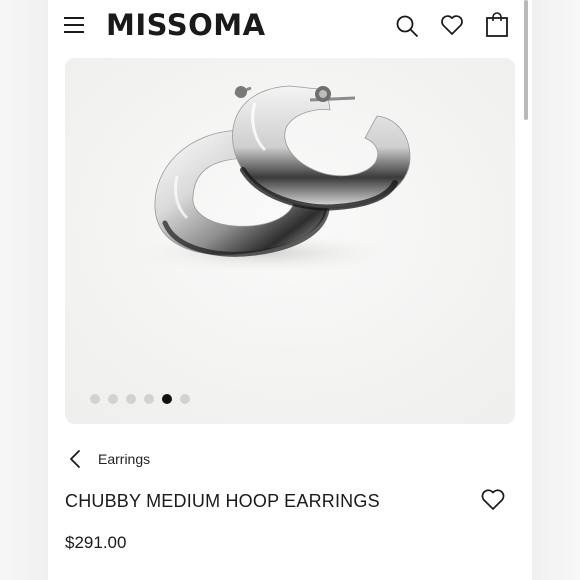  Describe the element at coordinates (75, 459) in the screenshot. I see `chevron-left-icon` at that location.